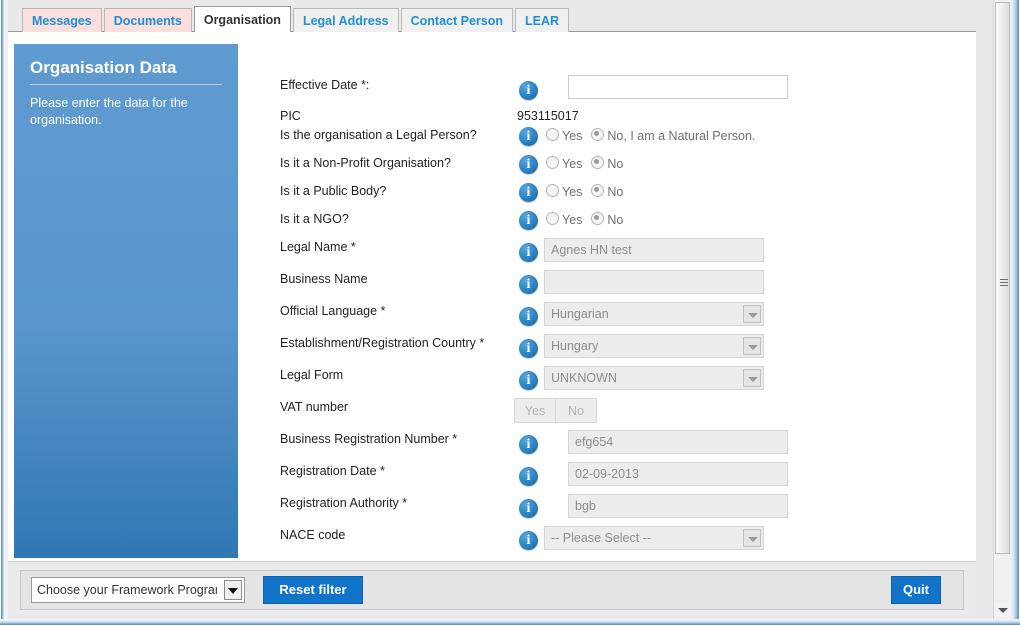 The width and height of the screenshot is (1020, 626). I want to click on radio-non-profit-no, so click(598, 162).